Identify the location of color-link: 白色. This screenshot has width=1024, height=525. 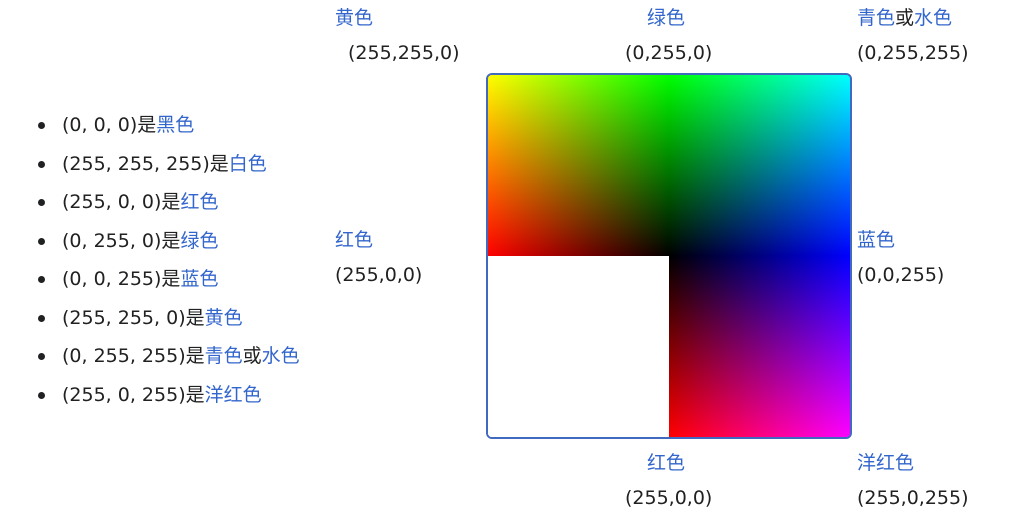
(248, 164).